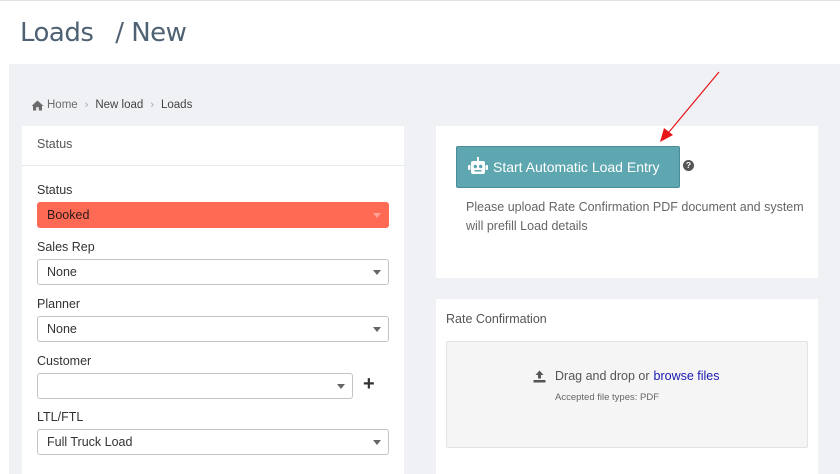  What do you see at coordinates (37, 105) in the screenshot?
I see `home-icon` at bounding box center [37, 105].